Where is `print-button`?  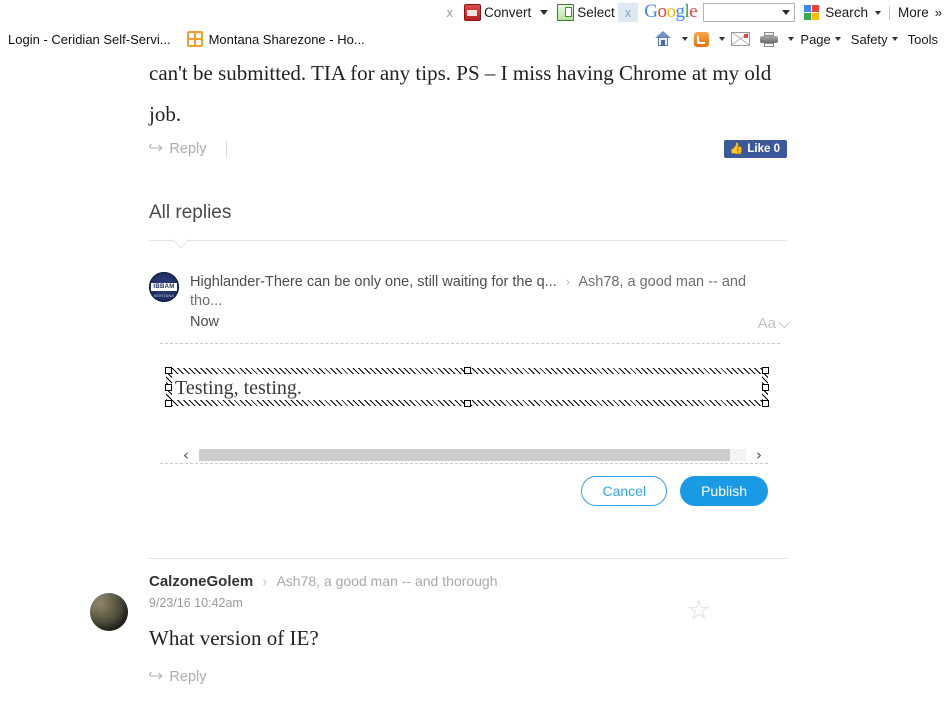 print-button is located at coordinates (769, 39).